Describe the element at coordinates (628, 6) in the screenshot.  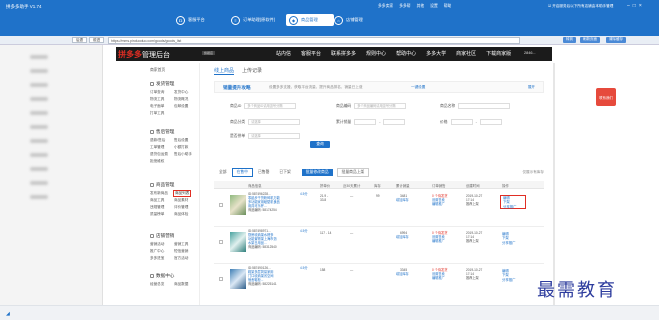
I see `minimize-icon: –` at that location.